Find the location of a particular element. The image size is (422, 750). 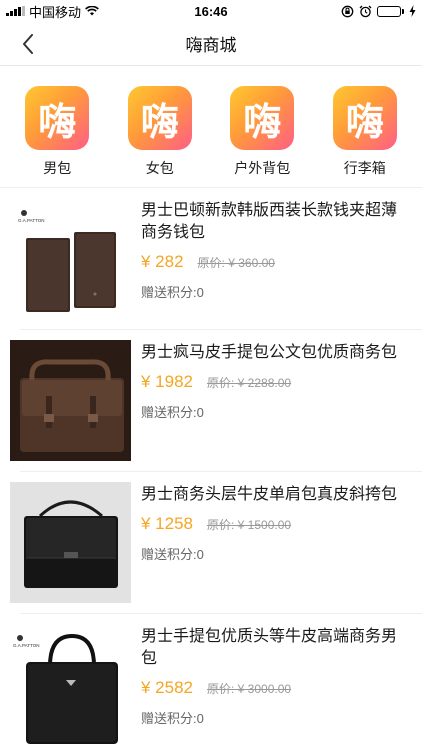

product-image-handbag: G.A.PATTON is located at coordinates (70, 684).